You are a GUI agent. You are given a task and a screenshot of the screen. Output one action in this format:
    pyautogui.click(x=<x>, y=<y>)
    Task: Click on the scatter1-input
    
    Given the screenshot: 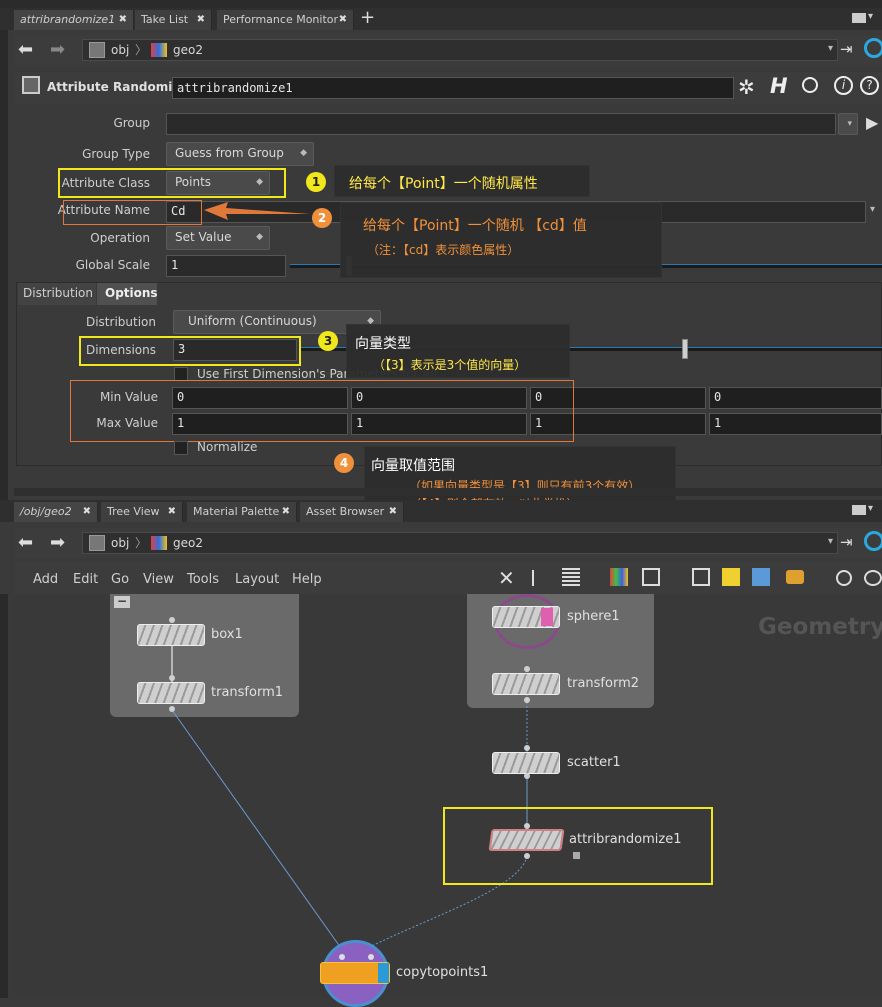 What is the action you would take?
    pyautogui.click(x=527, y=748)
    